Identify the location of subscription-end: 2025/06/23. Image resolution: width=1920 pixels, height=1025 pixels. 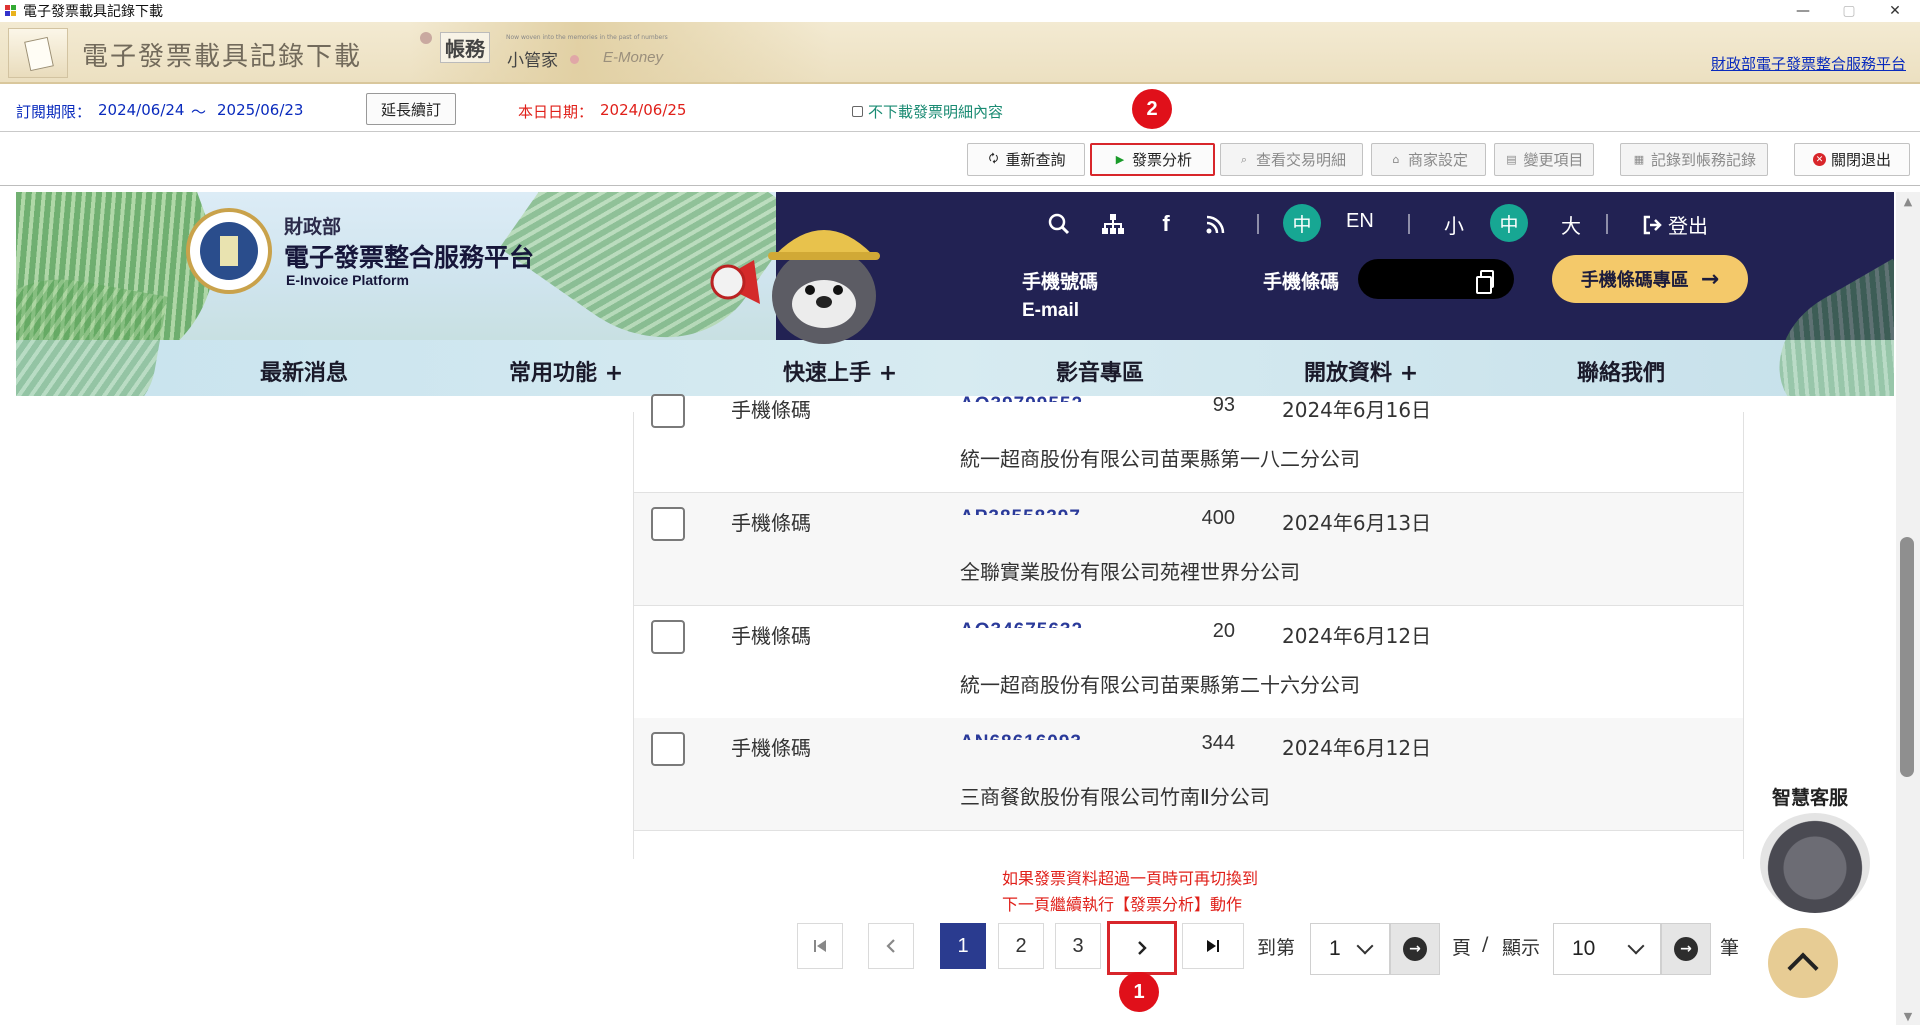
(260, 110).